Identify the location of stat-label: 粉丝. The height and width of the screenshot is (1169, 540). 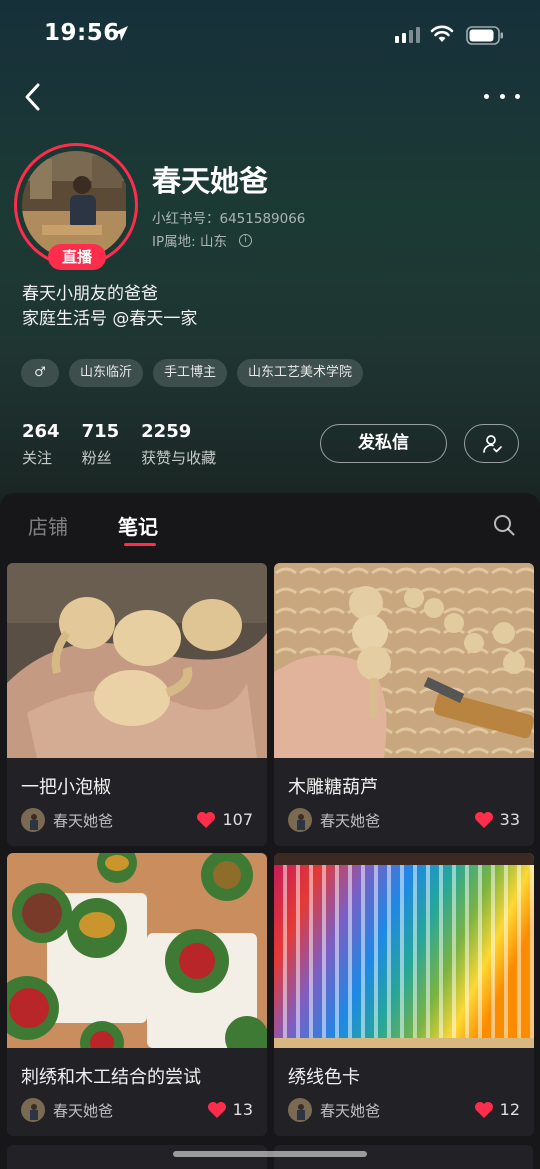
(96, 458).